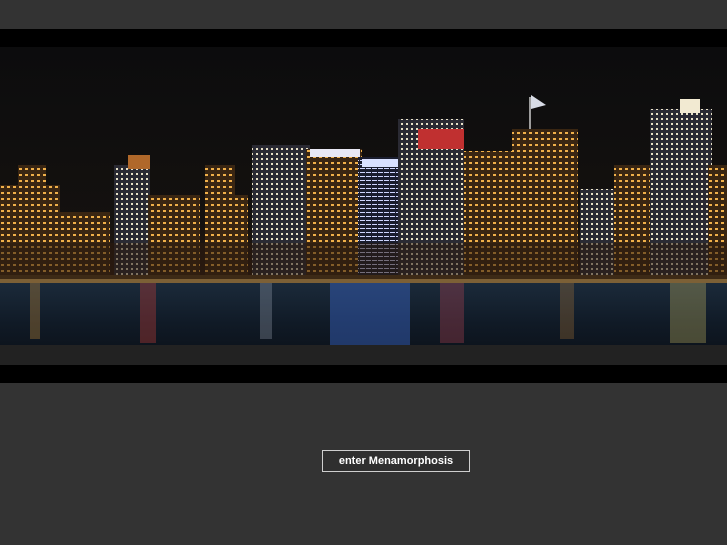 The height and width of the screenshot is (545, 727). Describe the element at coordinates (396, 461) in the screenshot. I see `enter-site-button: enter Menamorphosis` at that location.